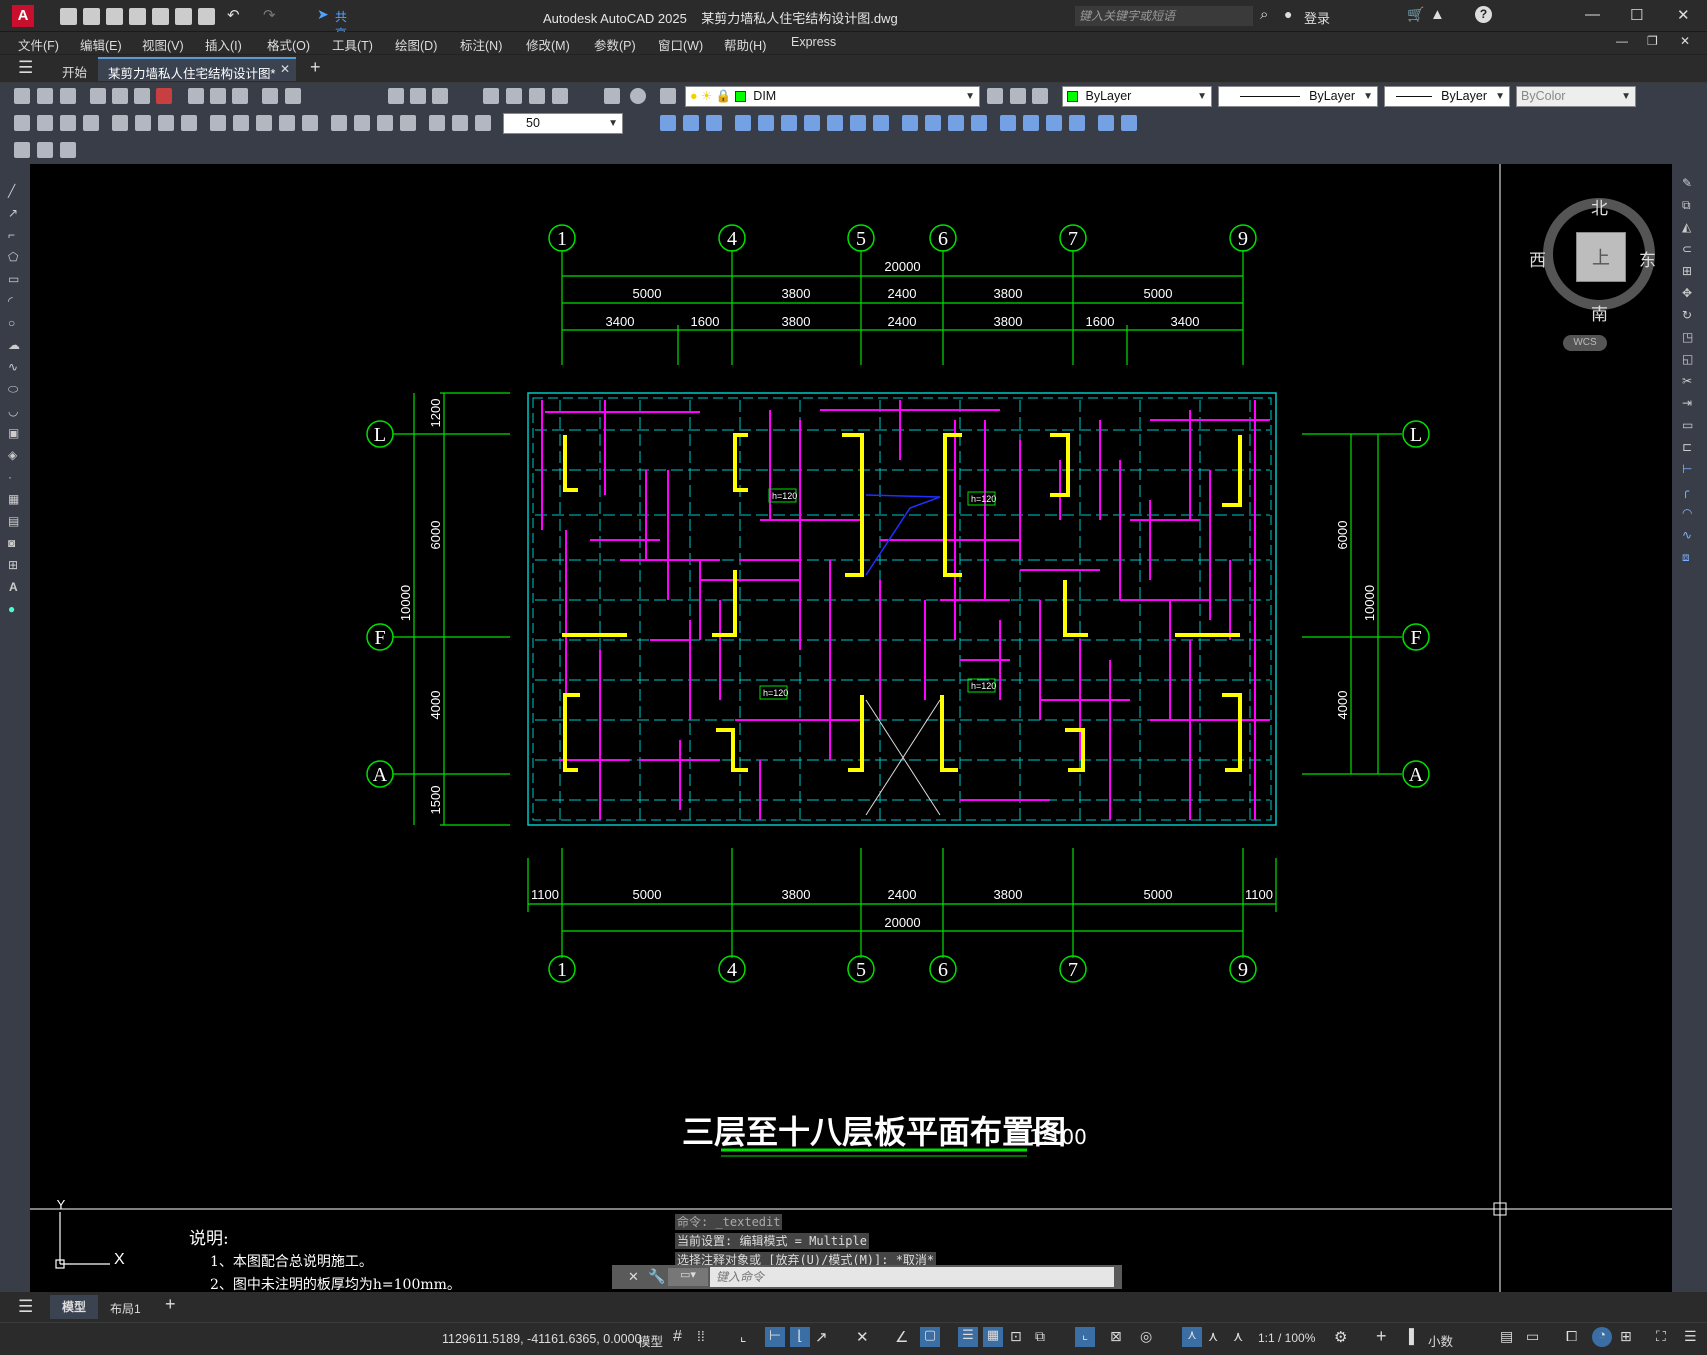 The width and height of the screenshot is (1707, 1355). What do you see at coordinates (310, 123) in the screenshot?
I see `dim-break-icon` at bounding box center [310, 123].